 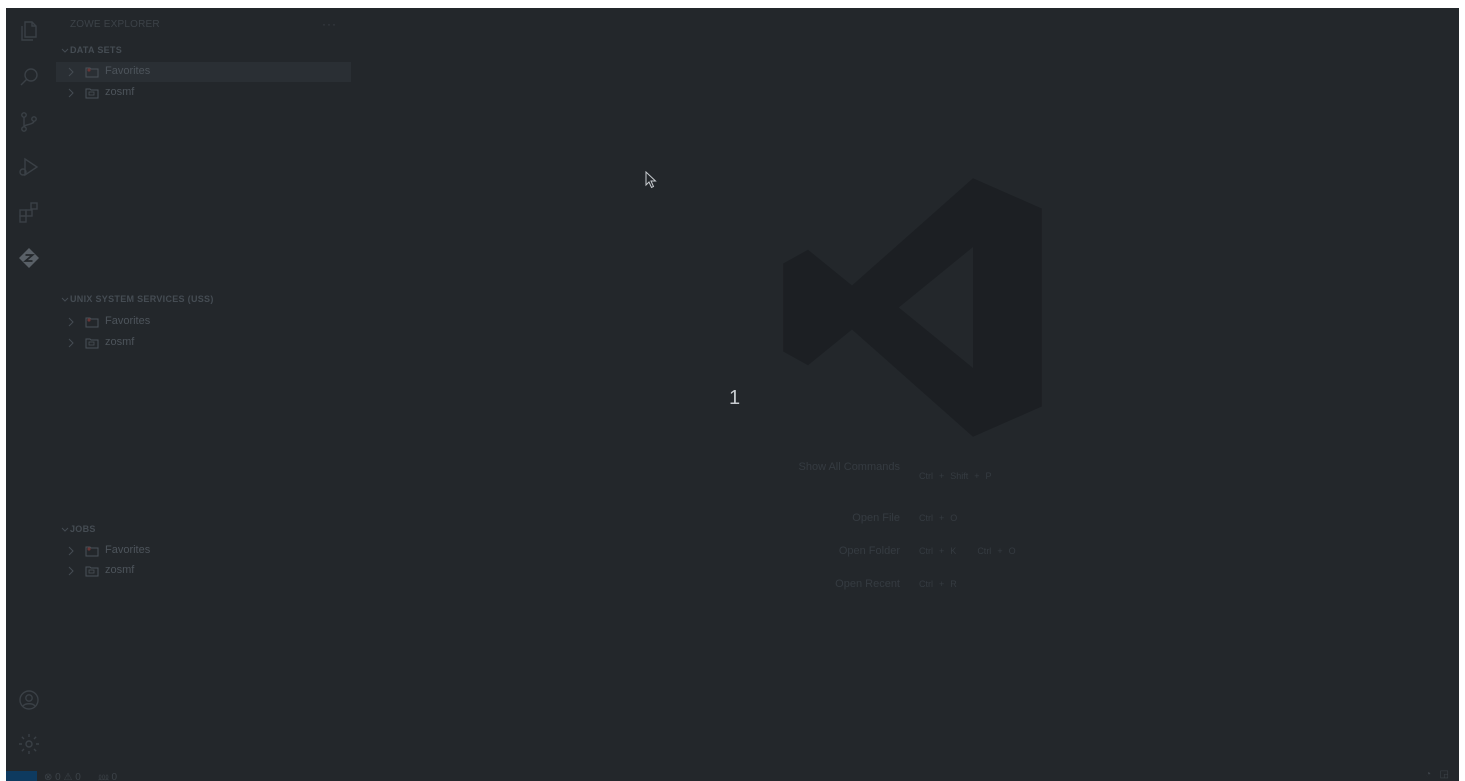 I want to click on extensions-icon, so click(x=29, y=212).